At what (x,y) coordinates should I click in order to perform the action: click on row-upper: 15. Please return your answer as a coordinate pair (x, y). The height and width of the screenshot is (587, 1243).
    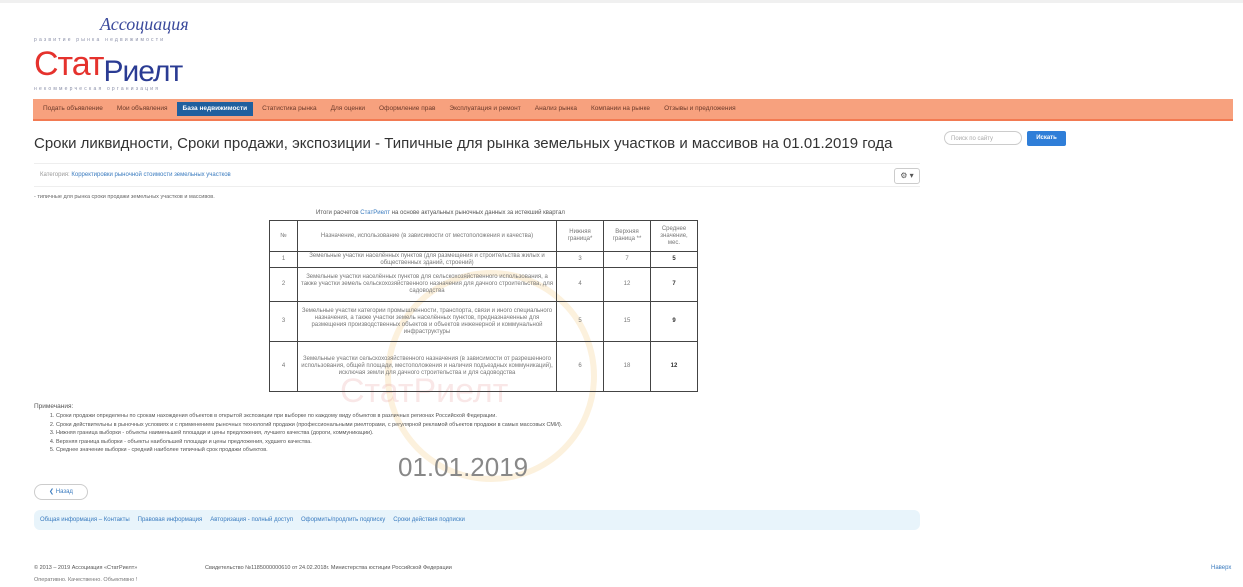
    Looking at the image, I should click on (627, 321).